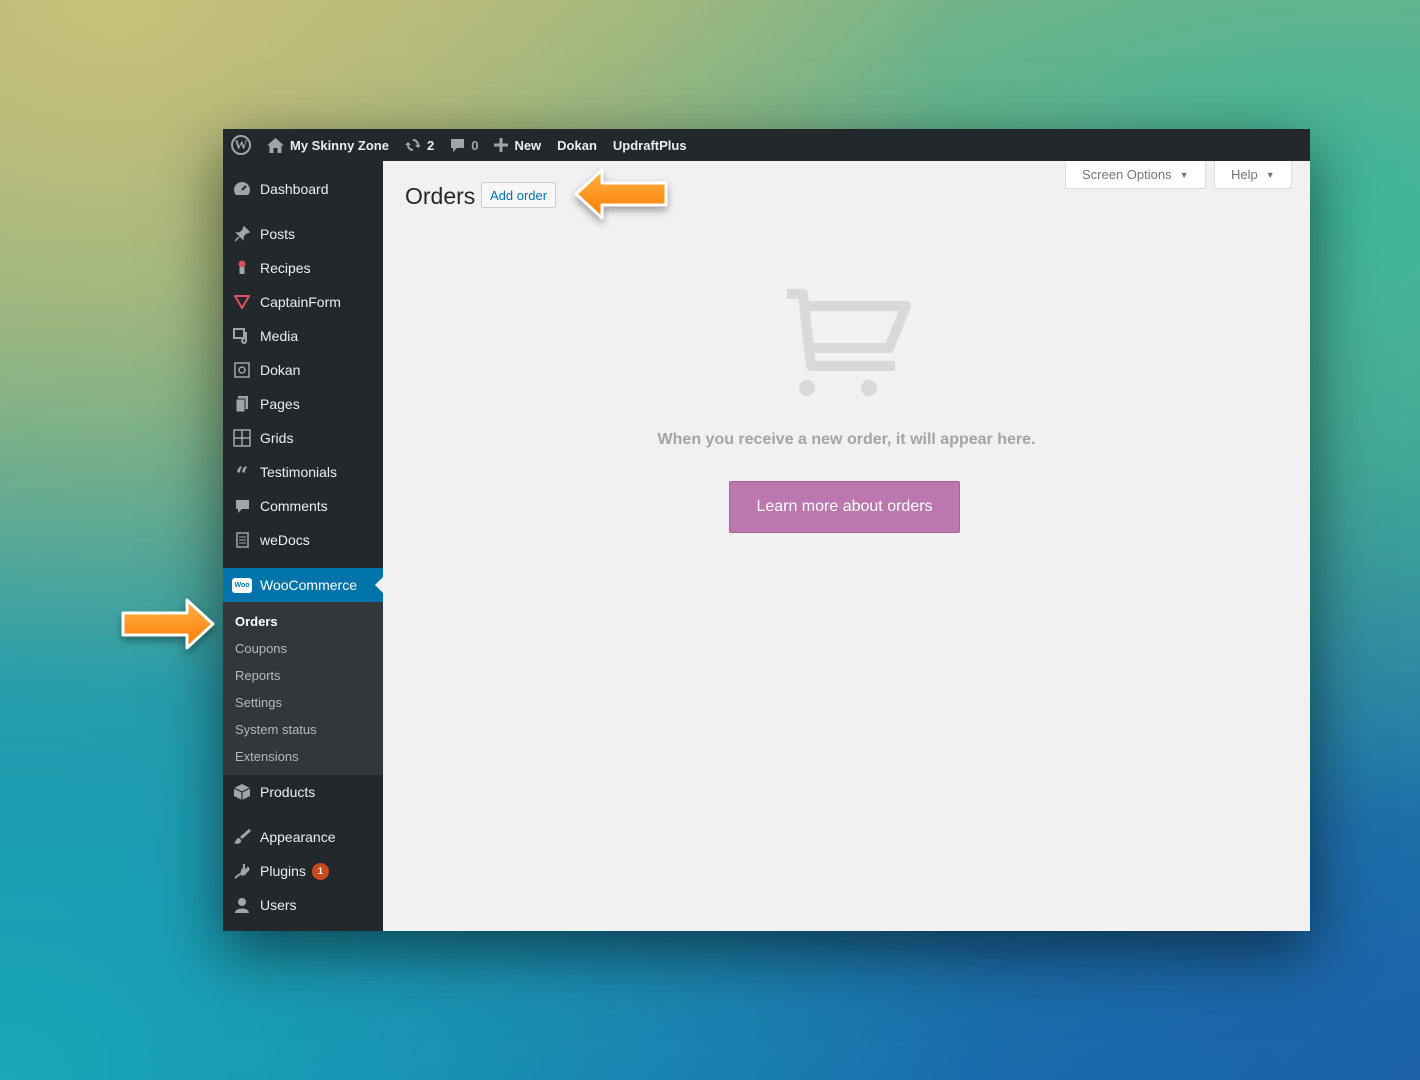 The height and width of the screenshot is (1080, 1420). Describe the element at coordinates (303, 234) in the screenshot. I see `sidebar-item-posts: Posts` at that location.